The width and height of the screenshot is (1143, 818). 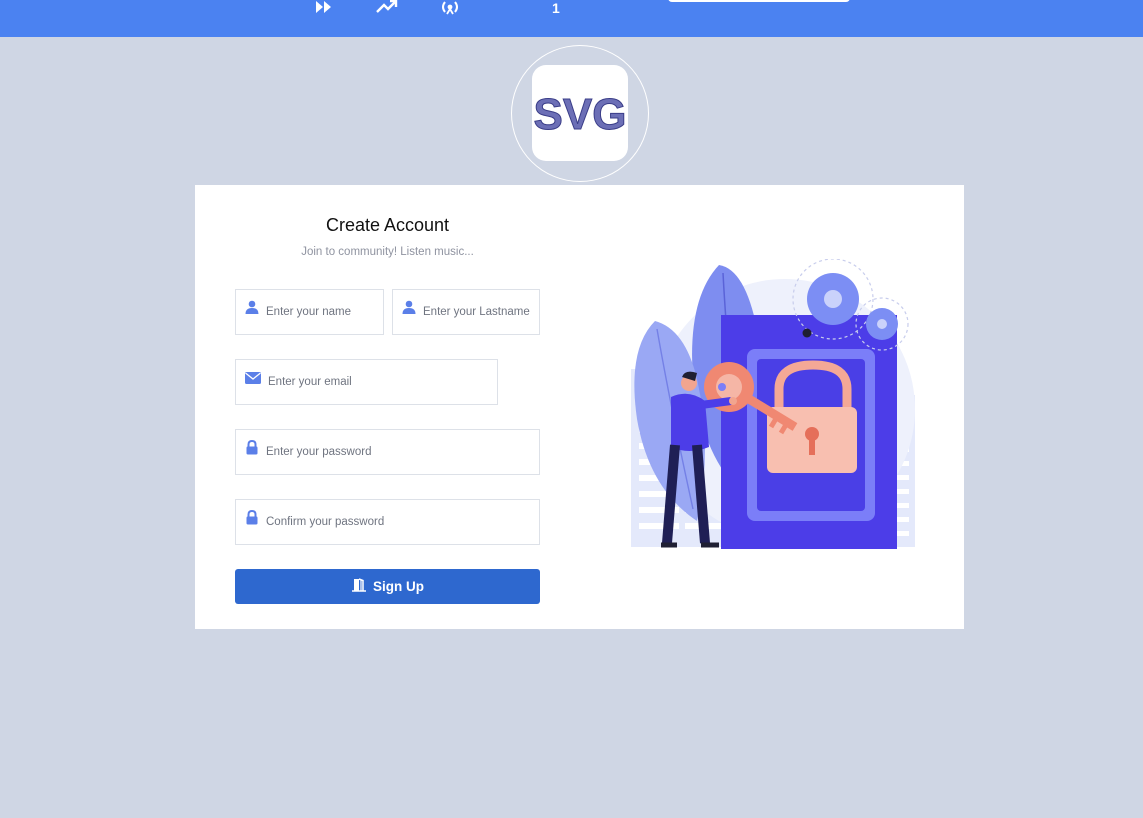 What do you see at coordinates (773, 404) in the screenshot?
I see `security-illustration` at bounding box center [773, 404].